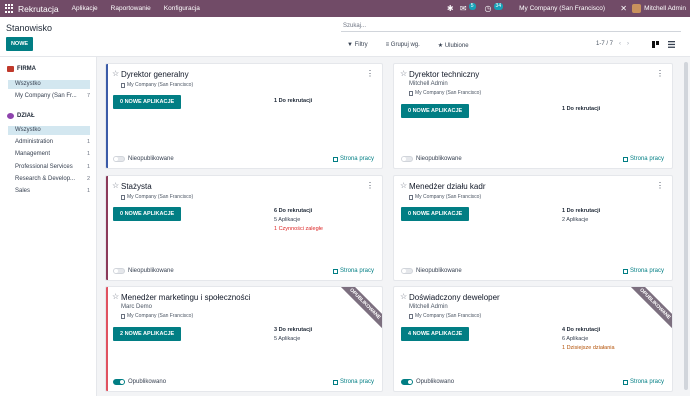 Image resolution: width=690 pixels, height=396 pixels. What do you see at coordinates (38, 9) in the screenshot?
I see `app-name: Rekrutacja` at bounding box center [38, 9].